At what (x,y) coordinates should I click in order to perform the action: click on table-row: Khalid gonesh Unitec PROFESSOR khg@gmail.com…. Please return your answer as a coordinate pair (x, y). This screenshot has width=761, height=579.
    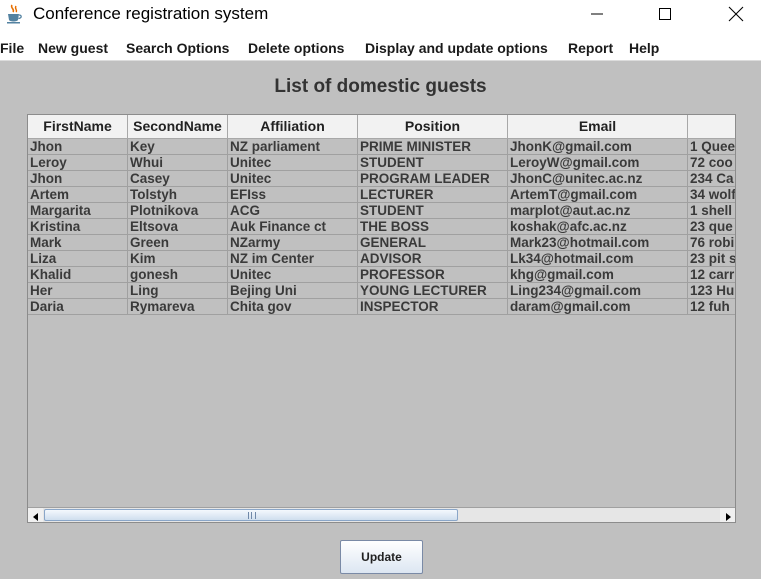
    Looking at the image, I should click on (381, 275).